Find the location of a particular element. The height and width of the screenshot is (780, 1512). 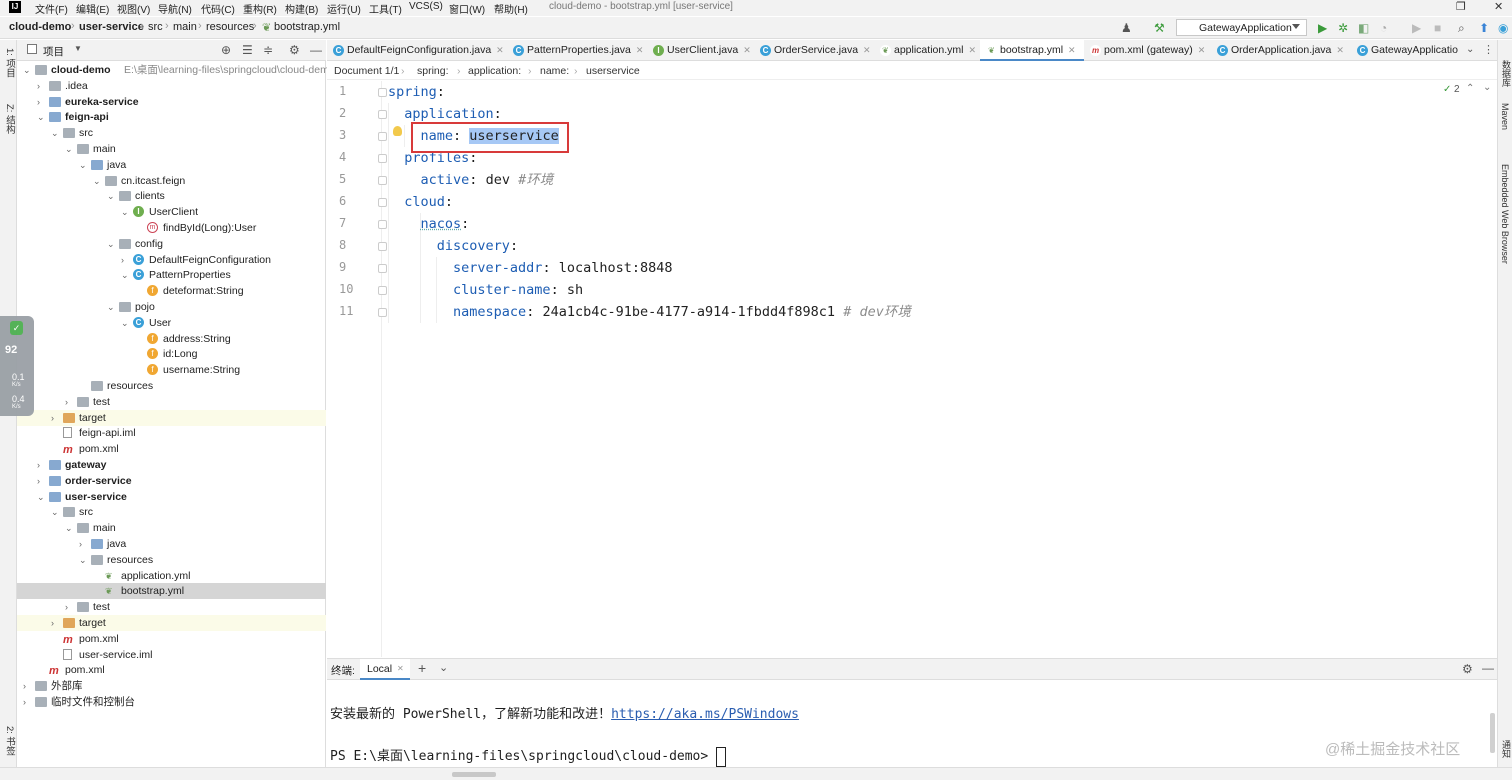

resume-icon: ▶ is located at coordinates (1416, 28).